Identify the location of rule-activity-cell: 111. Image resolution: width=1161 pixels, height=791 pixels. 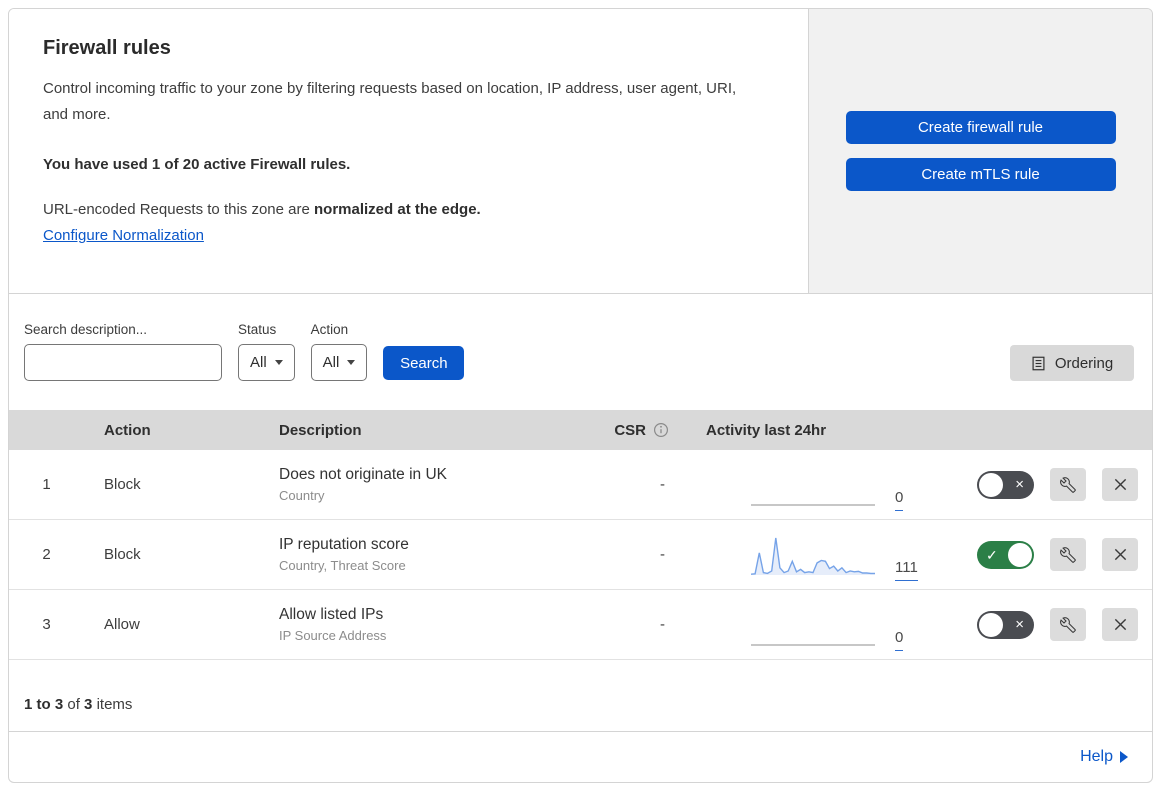
(804, 557).